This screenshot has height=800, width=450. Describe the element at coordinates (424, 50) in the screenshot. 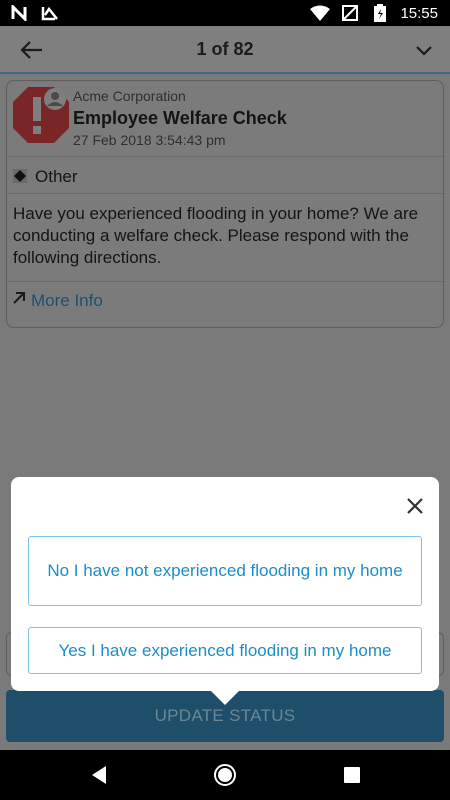

I see `chevron-down-icon` at that location.